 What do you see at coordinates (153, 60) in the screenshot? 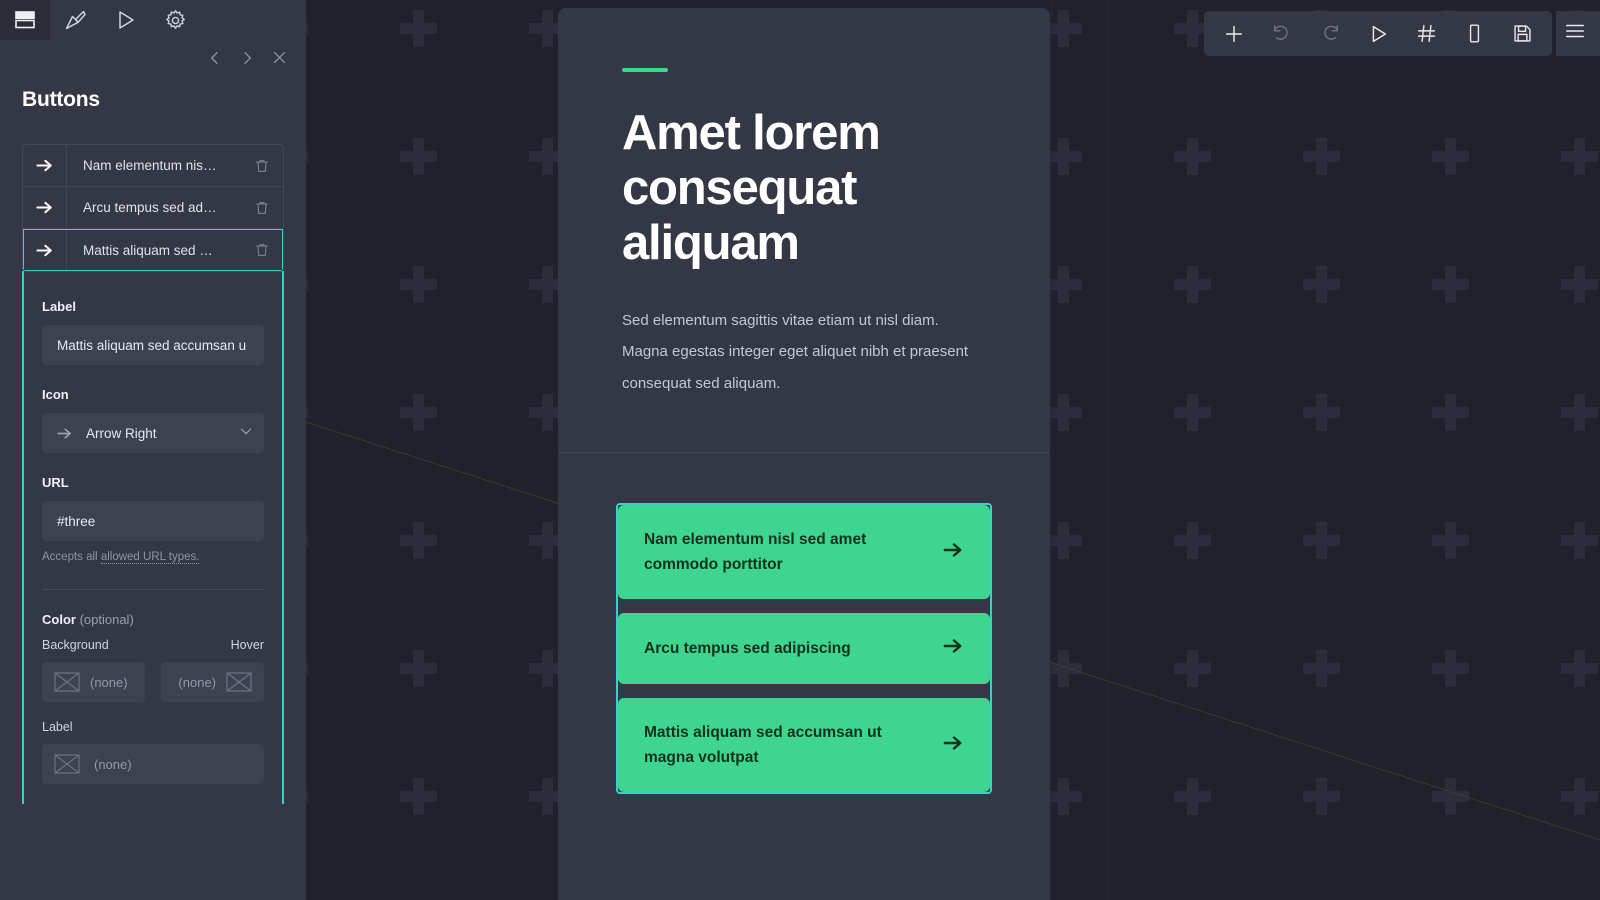
I see `panel-nav` at bounding box center [153, 60].